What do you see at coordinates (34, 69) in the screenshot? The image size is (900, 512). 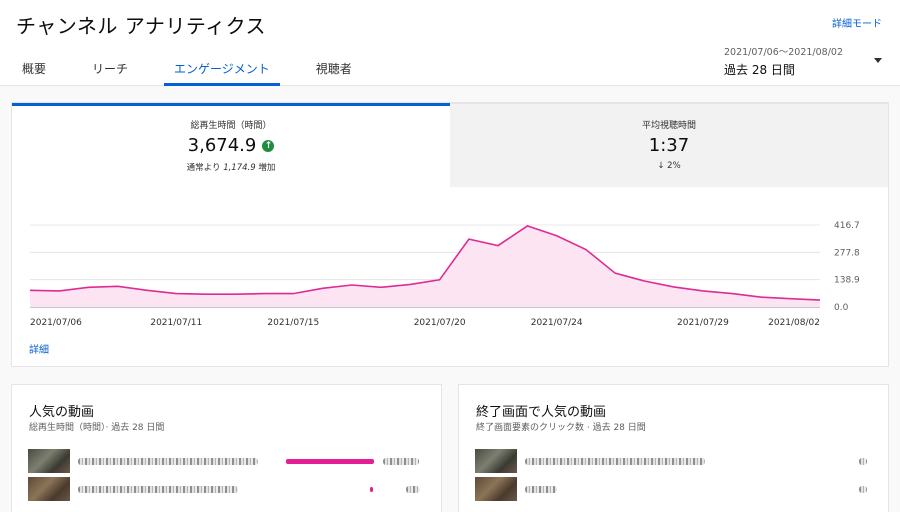 I see `tab-overview: 概要` at bounding box center [34, 69].